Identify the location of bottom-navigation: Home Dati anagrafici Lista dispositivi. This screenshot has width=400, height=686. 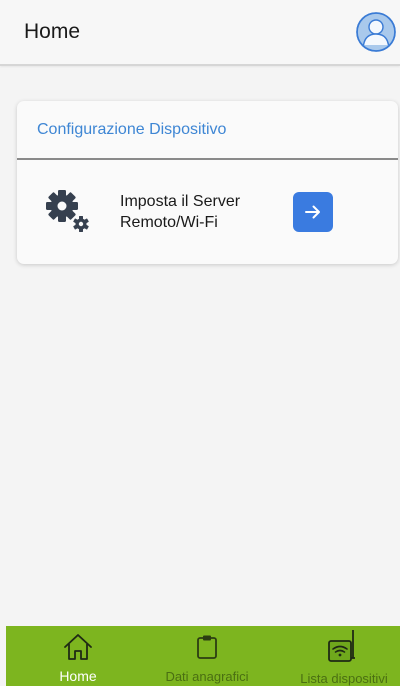
(203, 656).